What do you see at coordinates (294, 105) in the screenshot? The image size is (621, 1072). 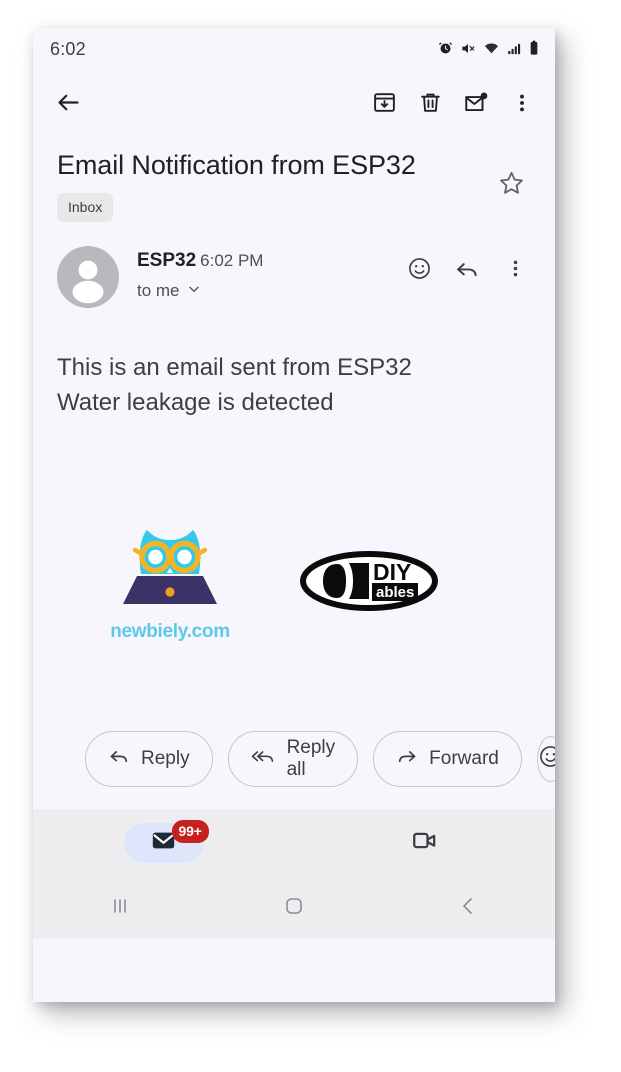 I see `email-toolbar` at bounding box center [294, 105].